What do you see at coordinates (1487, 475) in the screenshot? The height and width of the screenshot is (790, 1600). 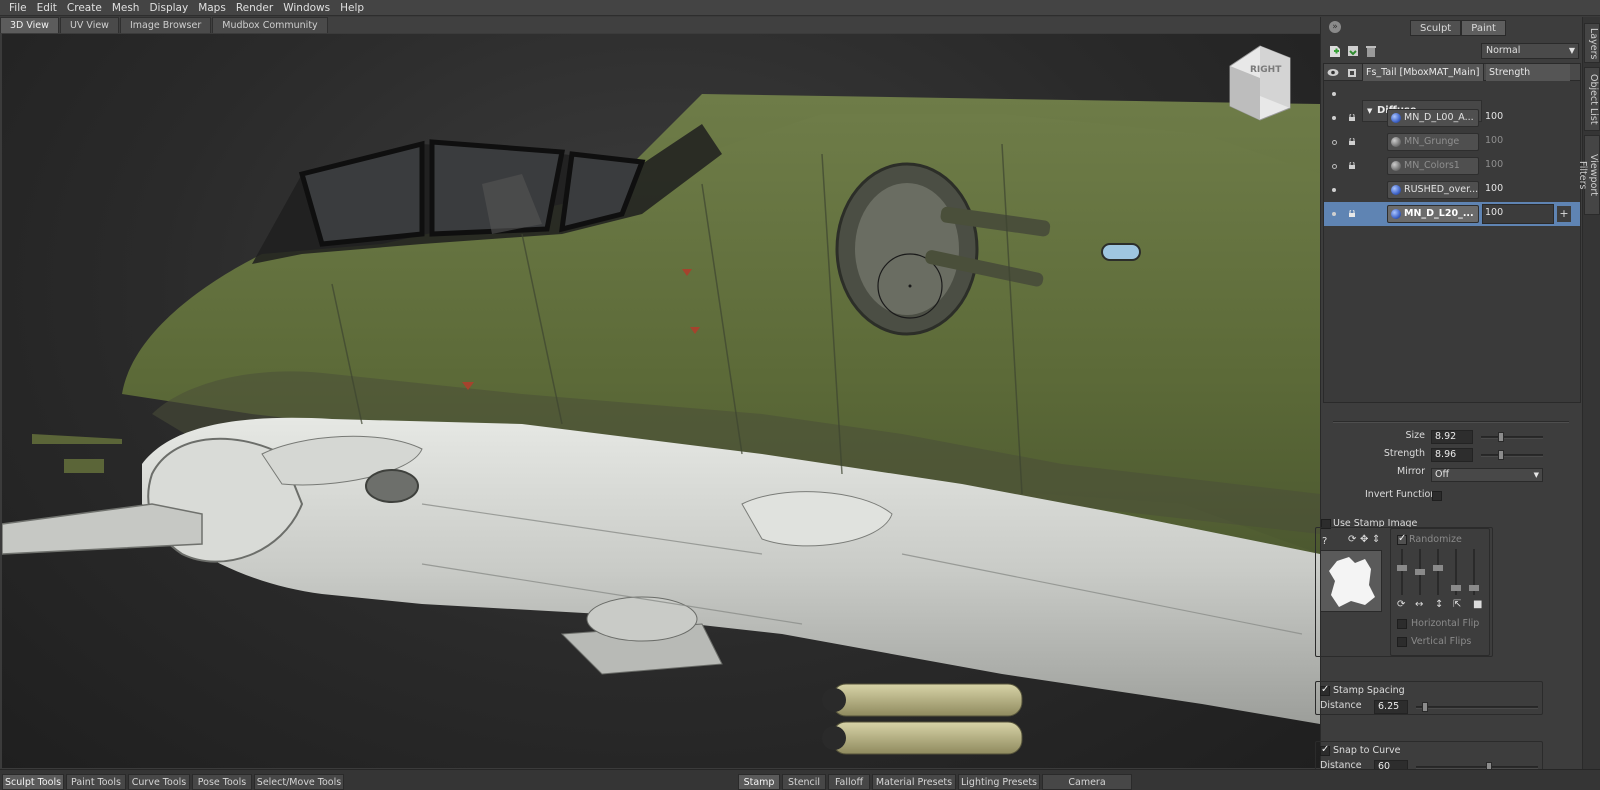 I see `mirror-select: Off ▼` at bounding box center [1487, 475].